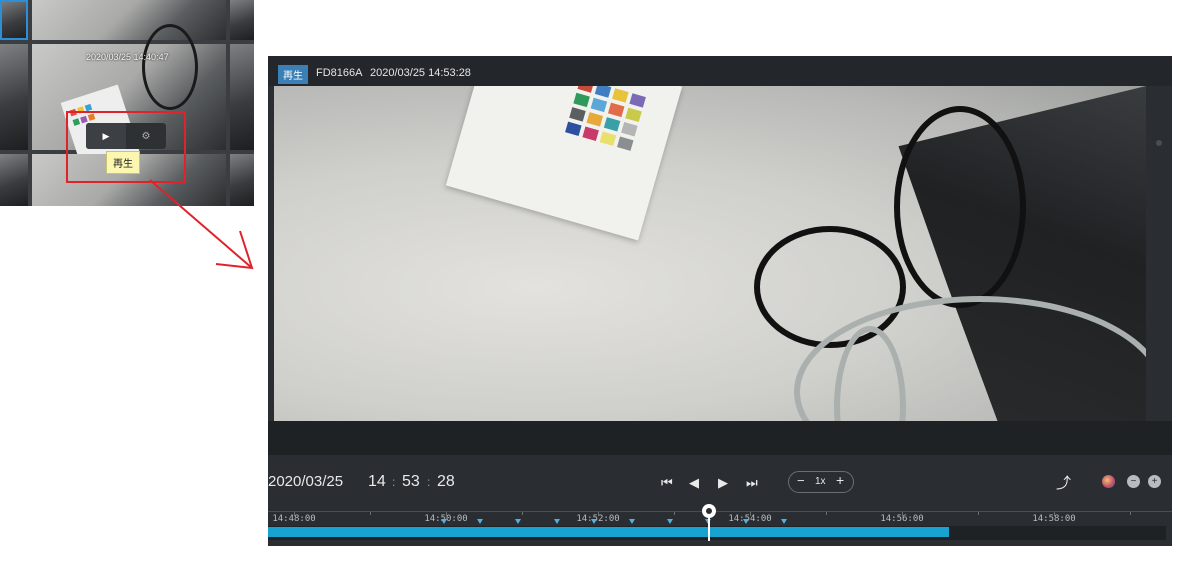 The width and height of the screenshot is (1200, 582). Describe the element at coordinates (1054, 519) in the screenshot. I see `timeline-label: 14:58:00` at that location.